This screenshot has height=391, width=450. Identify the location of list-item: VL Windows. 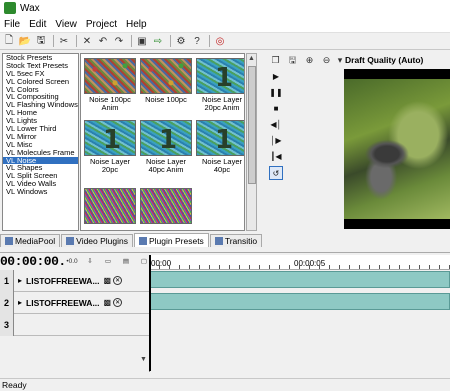
(40, 192).